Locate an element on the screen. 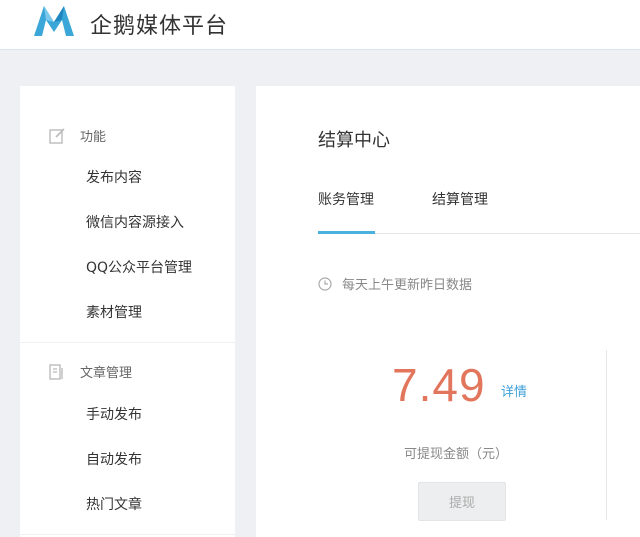 This screenshot has width=640, height=537. sidebar-group-function: 功能 is located at coordinates (77, 135).